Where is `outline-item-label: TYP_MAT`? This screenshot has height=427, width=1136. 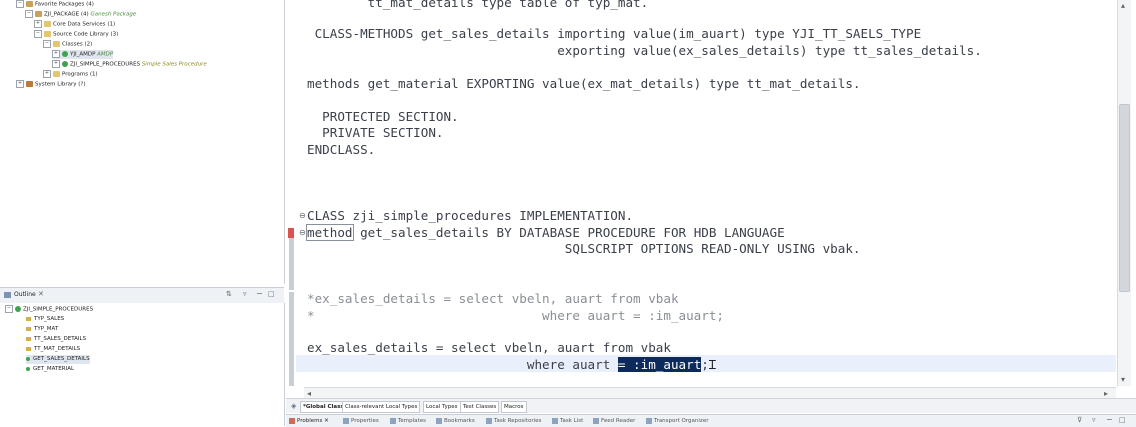
outline-item-label: TYP_MAT is located at coordinates (46, 329).